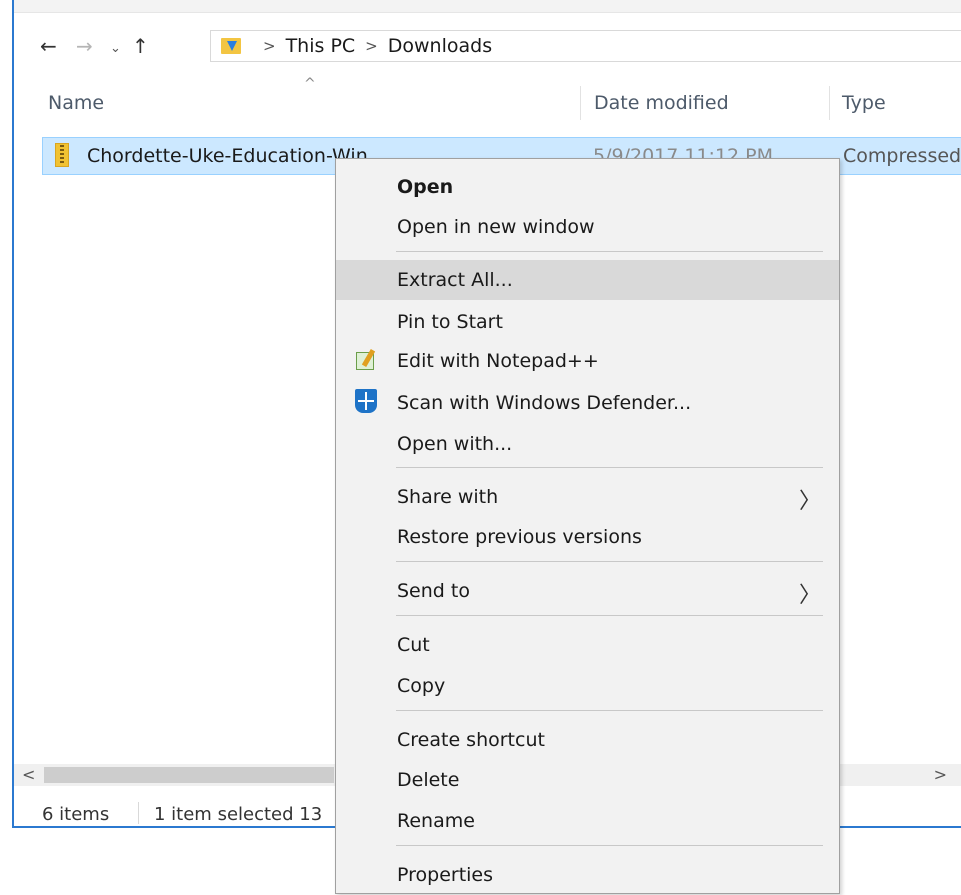  Describe the element at coordinates (496, 227) in the screenshot. I see `menu-item-label: Open in new window` at that location.